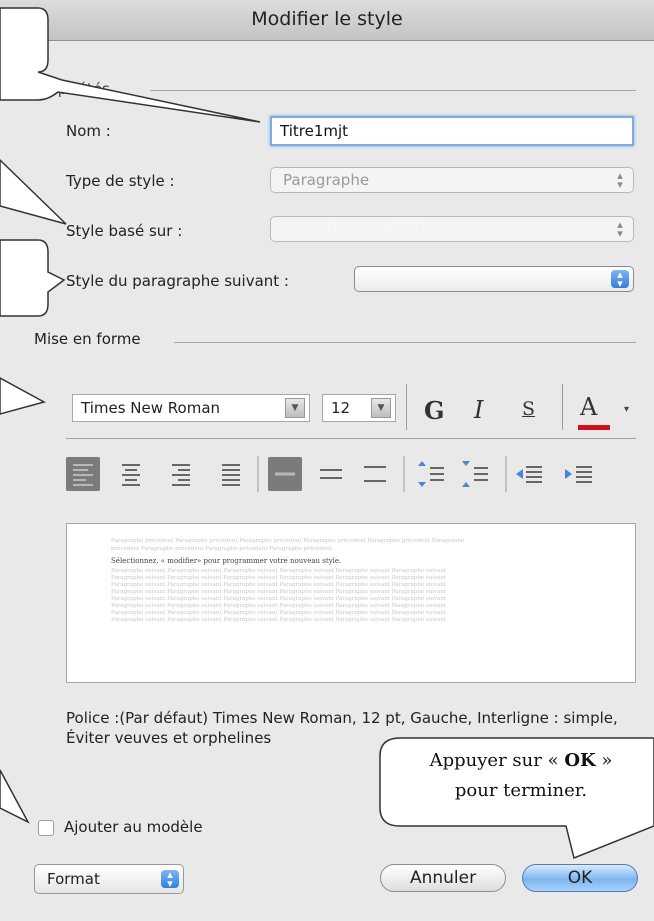 The height and width of the screenshot is (921, 654). What do you see at coordinates (521, 790) in the screenshot?
I see `callout-text-line2: pour terminer.` at bounding box center [521, 790].